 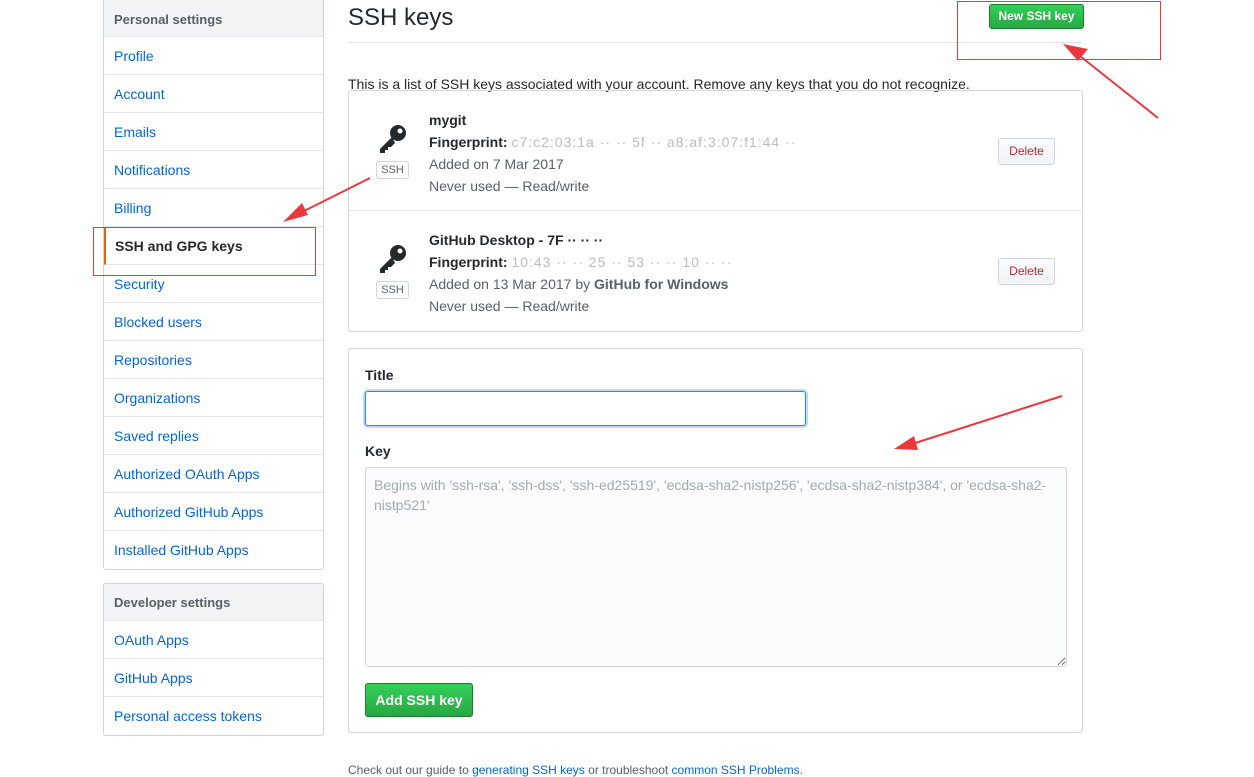 I want to click on key-title: mygit, so click(x=448, y=120).